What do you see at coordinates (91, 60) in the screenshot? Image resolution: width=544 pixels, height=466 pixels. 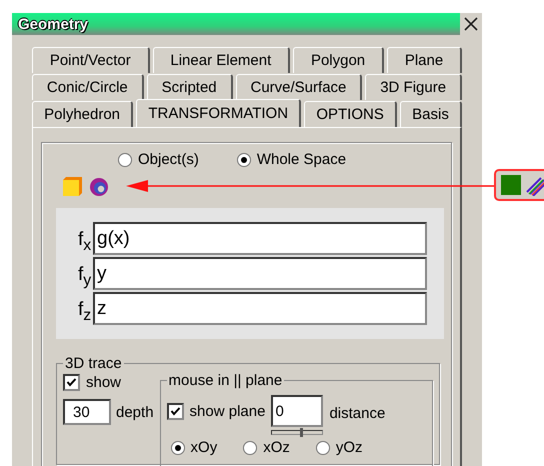 I see `tab: Point/Vector` at bounding box center [91, 60].